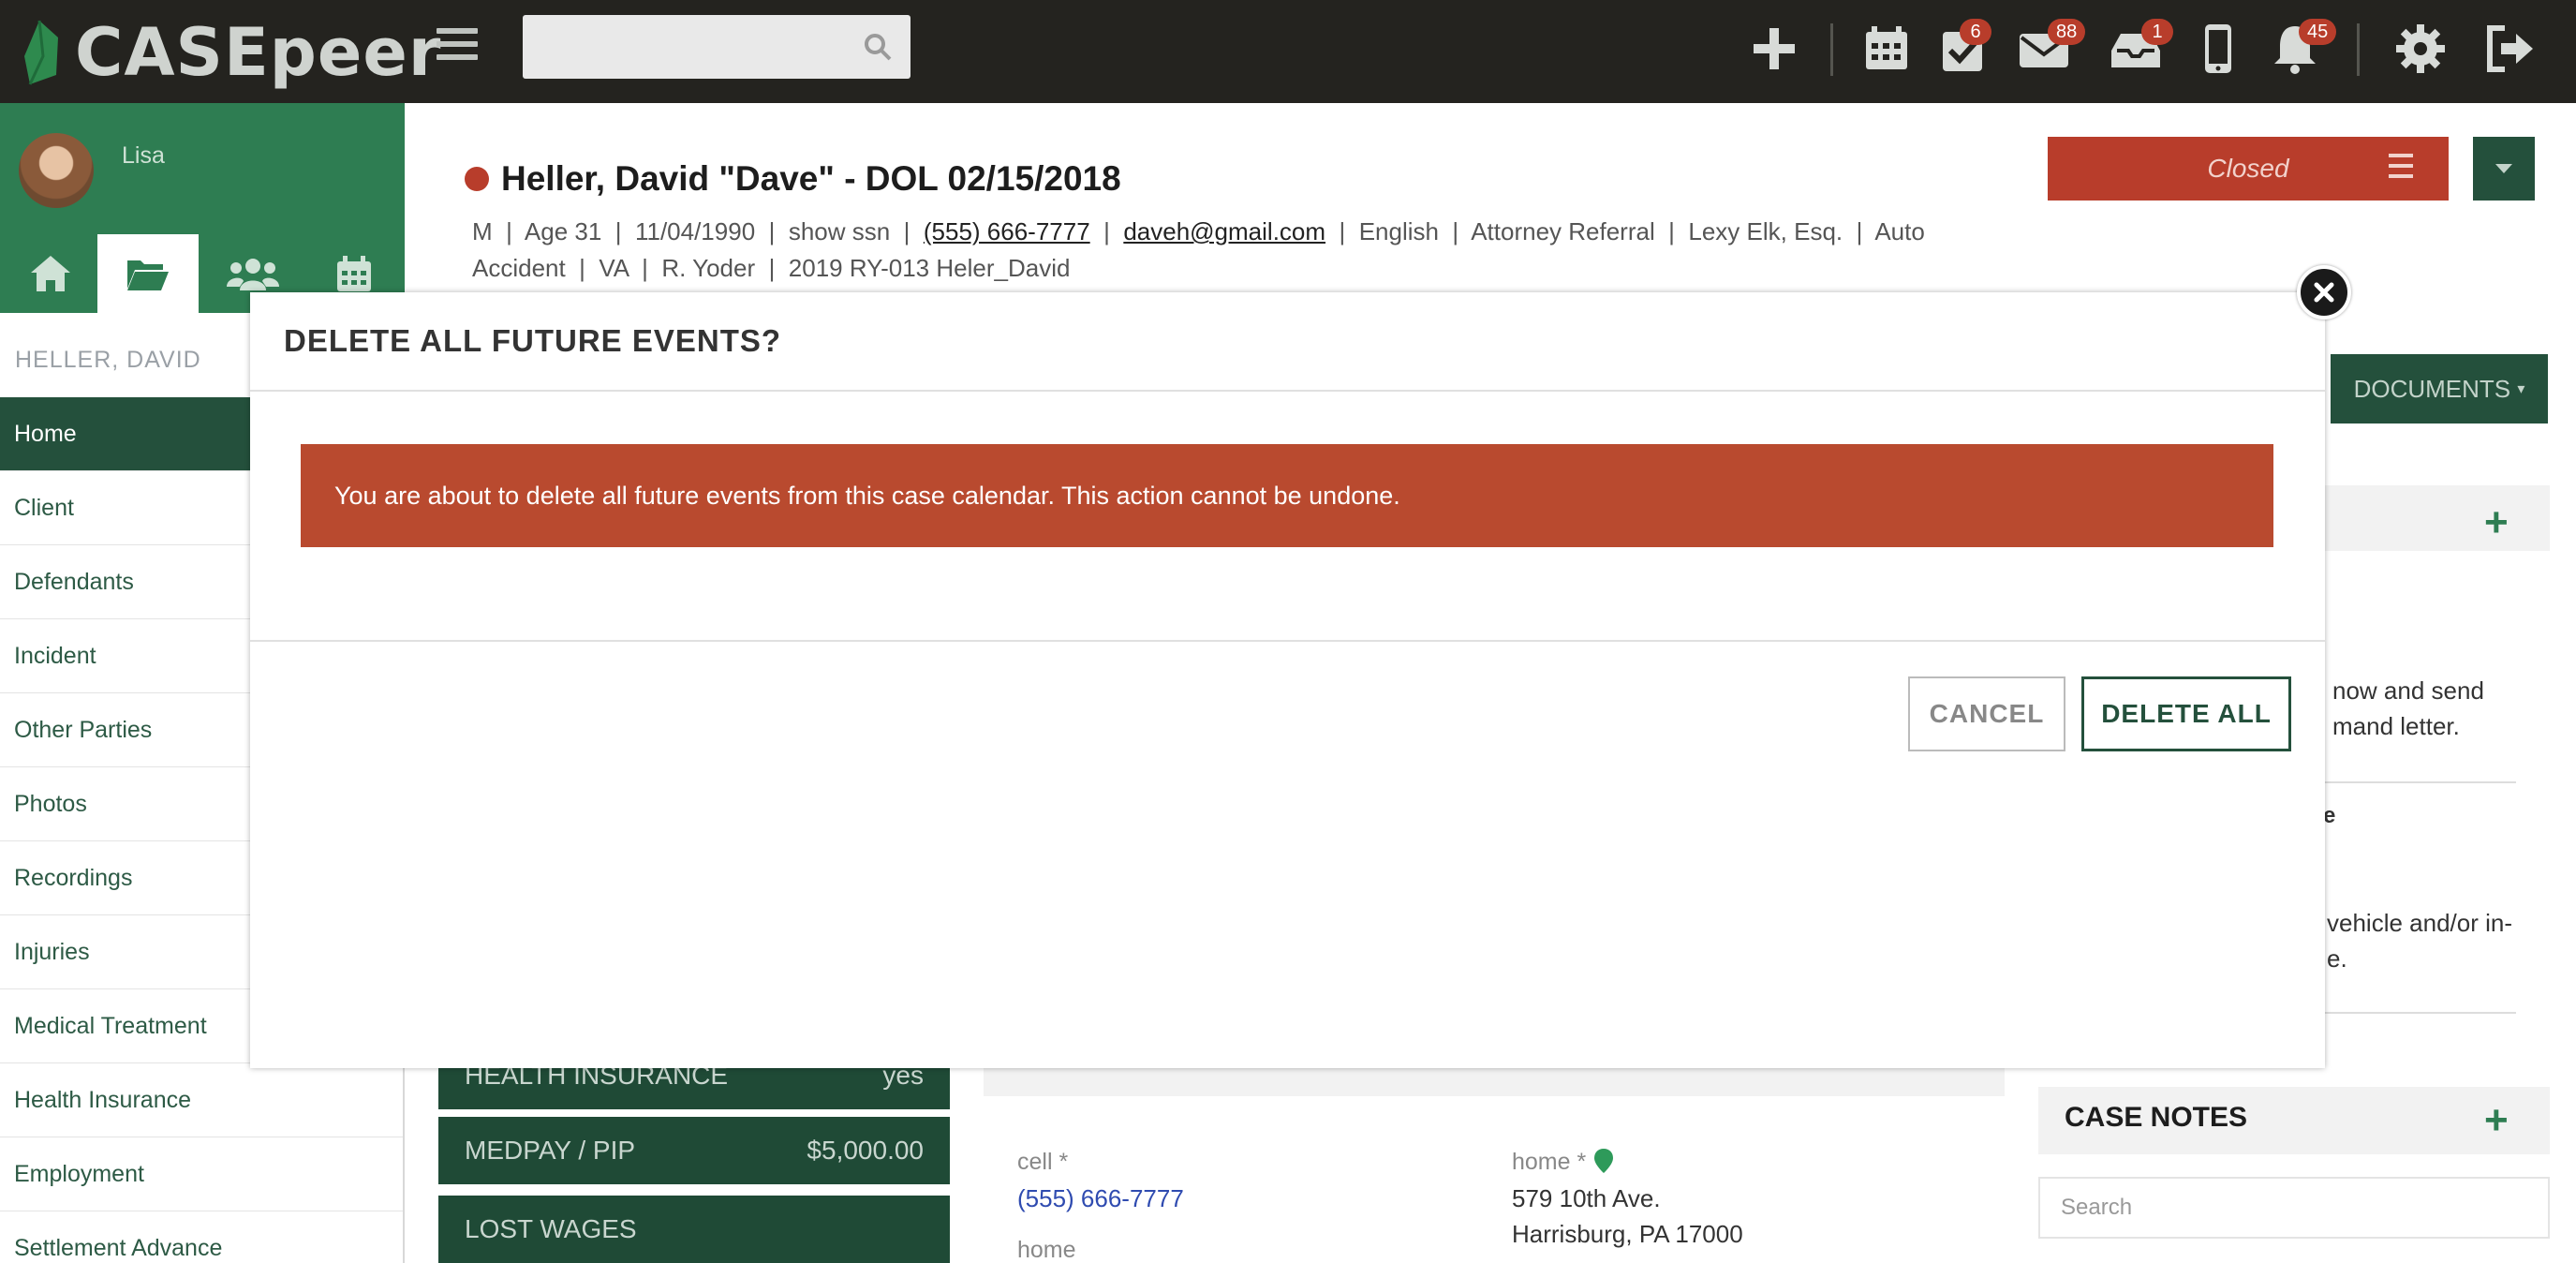 The height and width of the screenshot is (1263, 2576). I want to click on meta-gender: M, so click(483, 231).